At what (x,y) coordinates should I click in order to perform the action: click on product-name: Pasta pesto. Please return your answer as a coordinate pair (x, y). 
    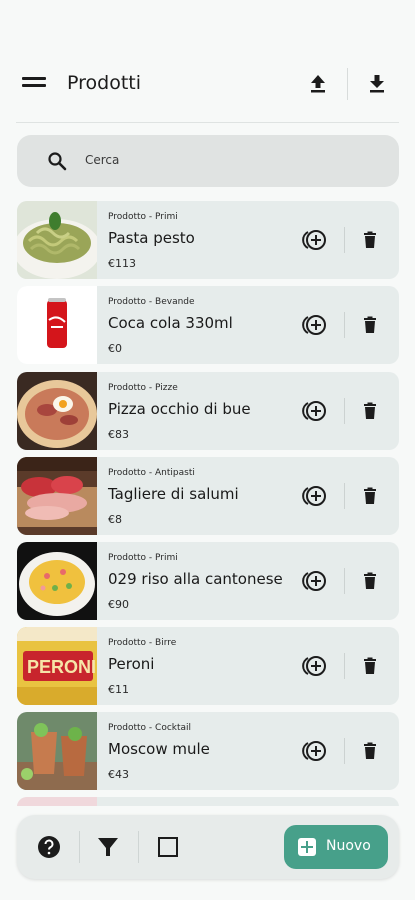
    Looking at the image, I should click on (151, 238).